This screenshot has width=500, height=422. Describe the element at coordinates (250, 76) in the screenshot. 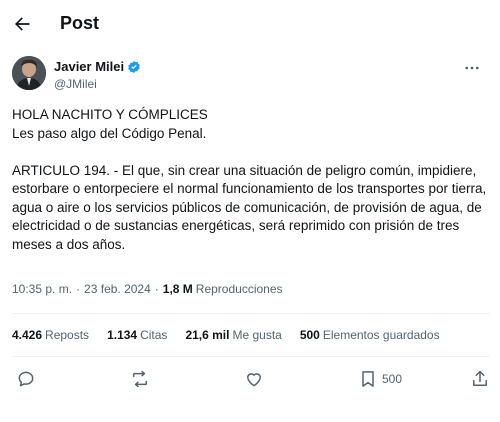

I see `post-author: Javier Milei @JMilei` at that location.